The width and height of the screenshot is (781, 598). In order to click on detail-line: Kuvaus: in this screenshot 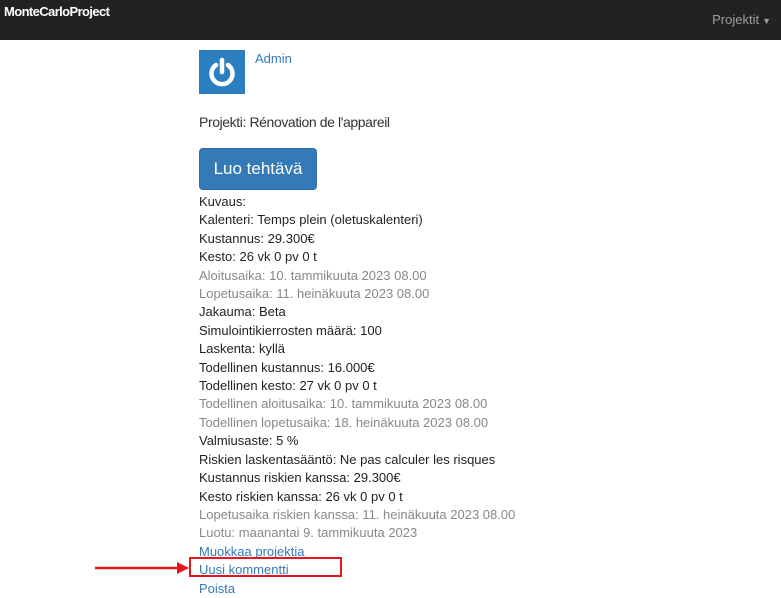, I will do `click(222, 201)`.